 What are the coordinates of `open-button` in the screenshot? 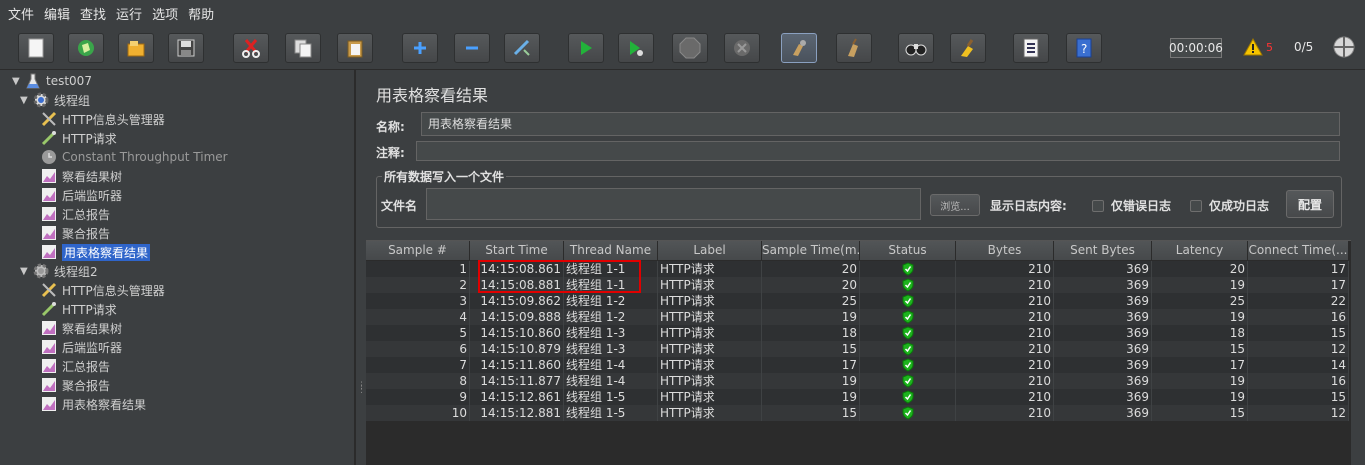 It's located at (136, 48).